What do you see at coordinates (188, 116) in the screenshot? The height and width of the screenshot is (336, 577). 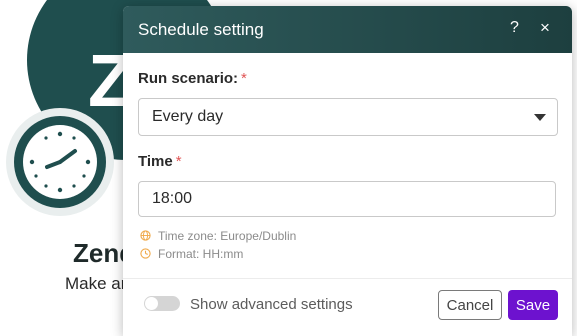 I see `run-scenario-selected-value: Every day` at bounding box center [188, 116].